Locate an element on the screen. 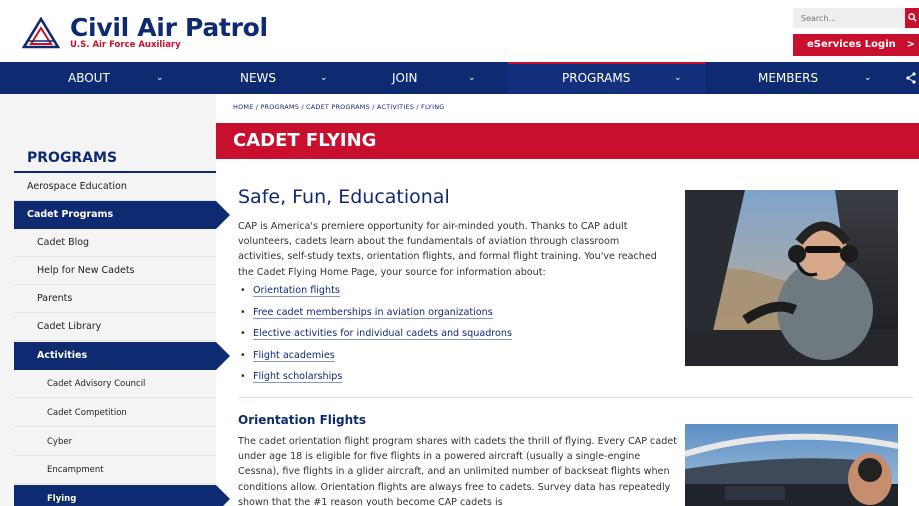 Image resolution: width=919 pixels, height=506 pixels. nav-label: JOIN is located at coordinates (405, 78).